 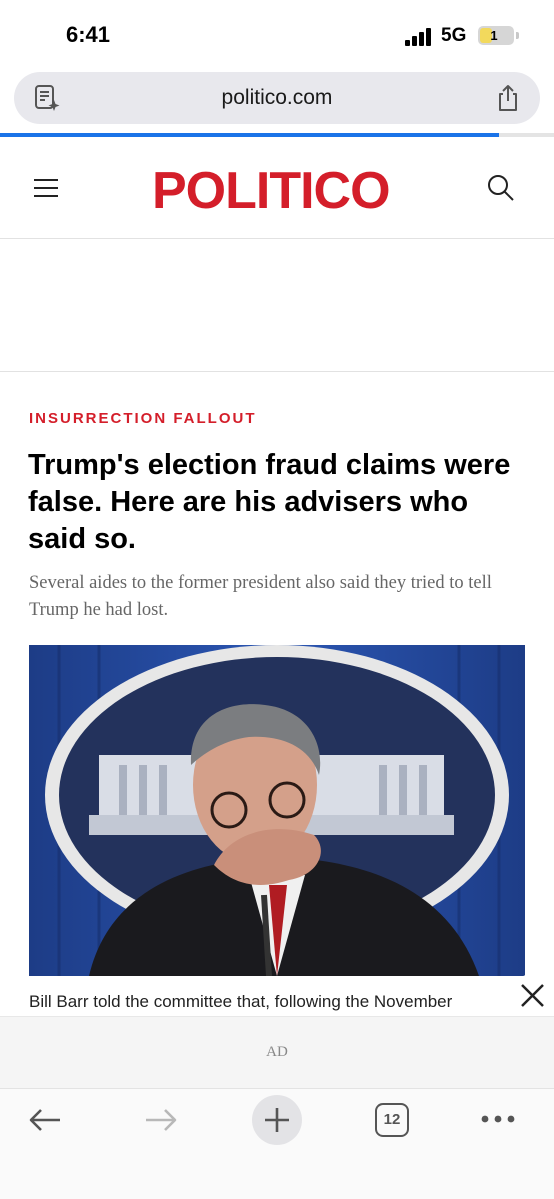 What do you see at coordinates (161, 1120) in the screenshot?
I see `forward-arrow-icon` at bounding box center [161, 1120].